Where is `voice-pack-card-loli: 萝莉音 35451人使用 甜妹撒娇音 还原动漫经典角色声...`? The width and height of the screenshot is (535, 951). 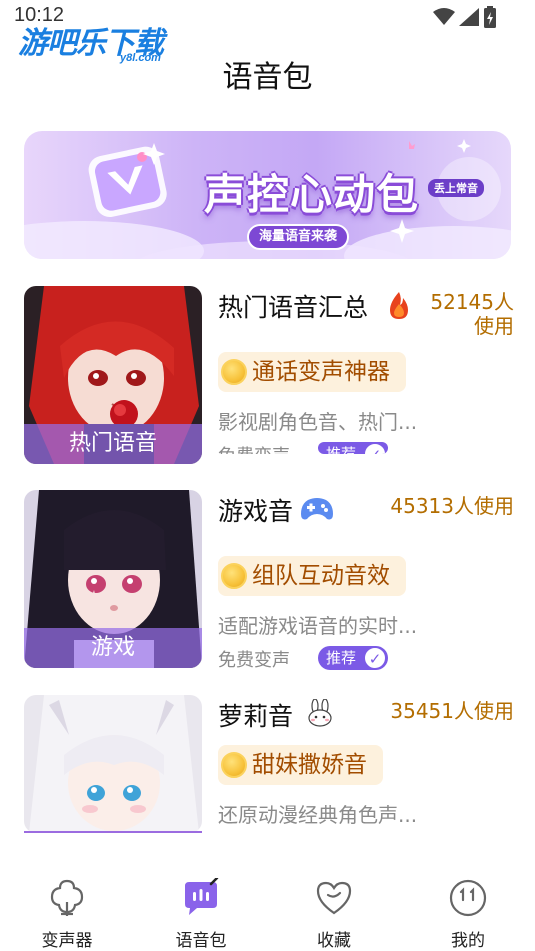
voice-pack-card-loli: 萝莉音 35451人使用 甜妹撒娇音 还原动漫经典角色声... is located at coordinates (269, 765).